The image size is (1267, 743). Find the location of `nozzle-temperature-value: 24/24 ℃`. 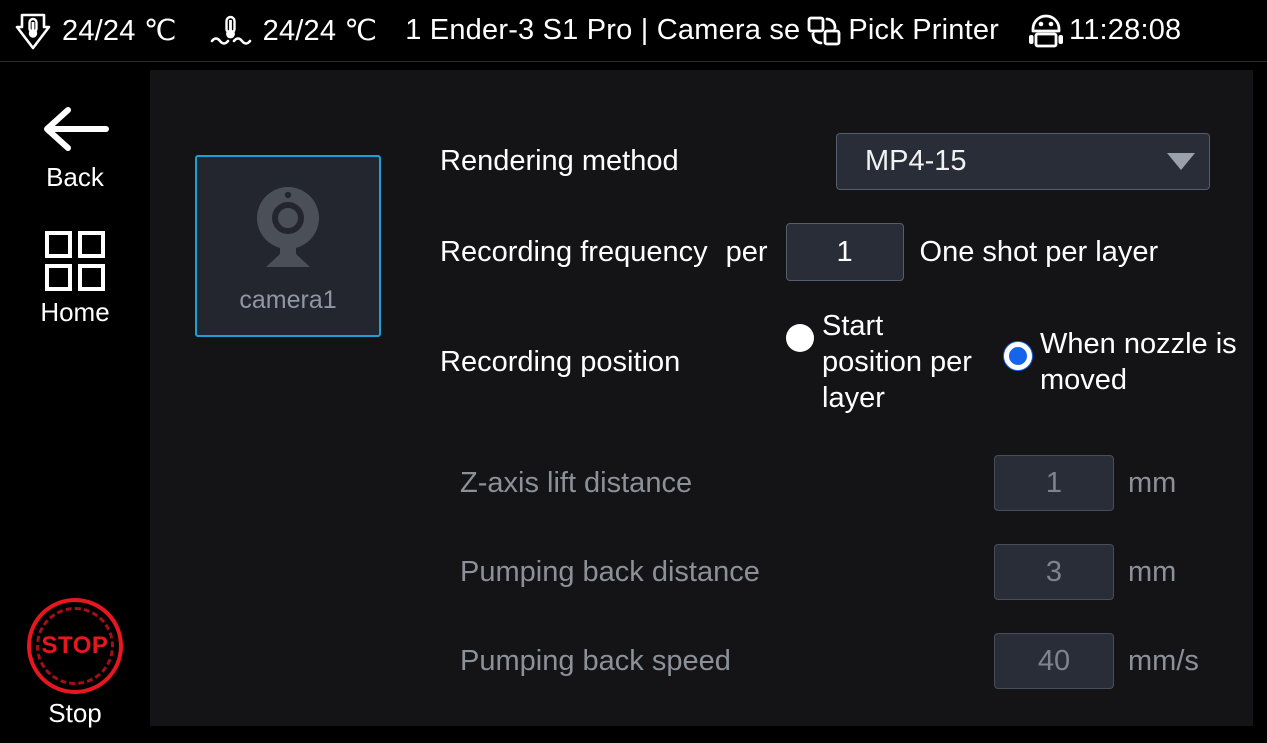

nozzle-temperature-value: 24/24 ℃ is located at coordinates (119, 31).